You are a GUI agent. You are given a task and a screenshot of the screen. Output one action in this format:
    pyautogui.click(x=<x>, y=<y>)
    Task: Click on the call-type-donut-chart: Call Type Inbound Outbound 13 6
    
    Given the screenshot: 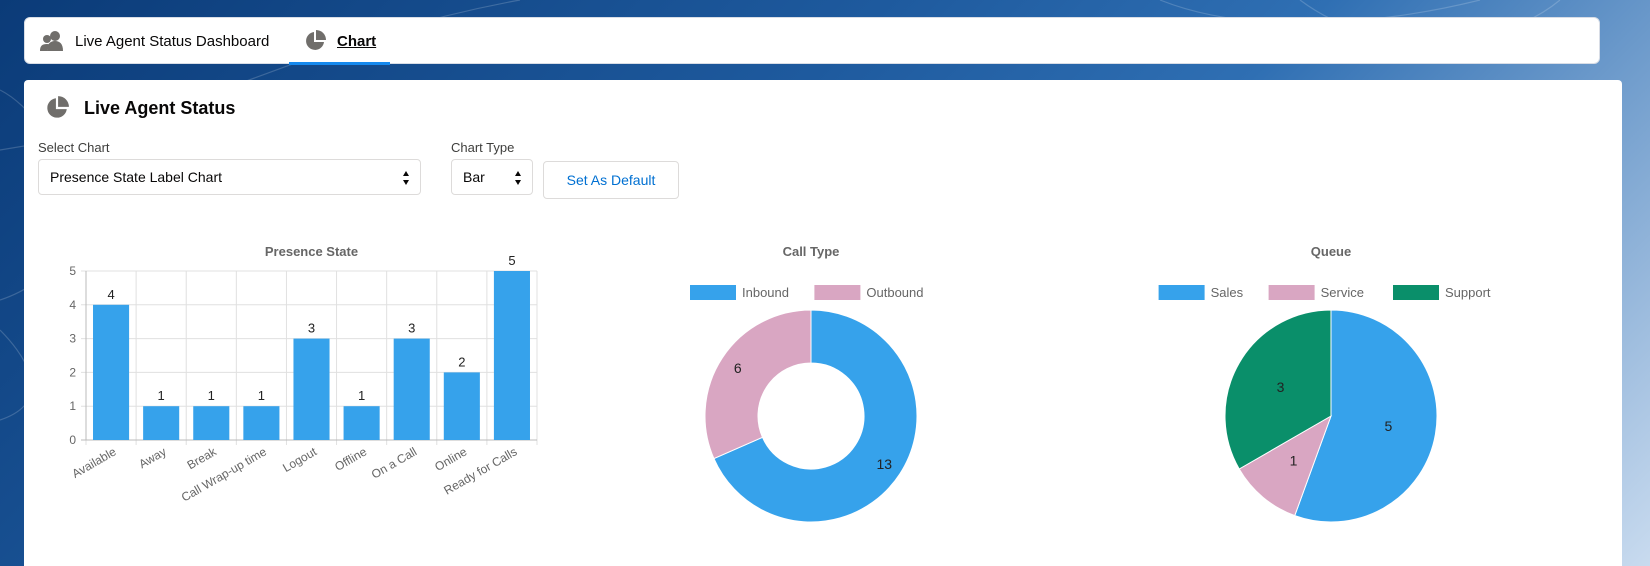 What is the action you would take?
    pyautogui.click(x=807, y=383)
    